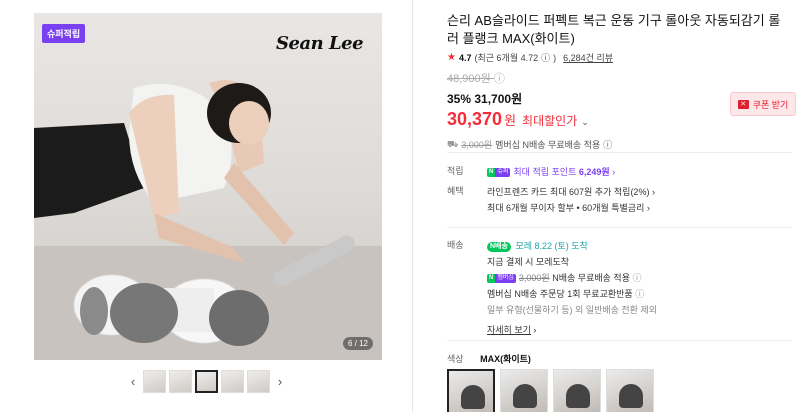 The height and width of the screenshot is (412, 800). I want to click on original-price: 48,900원 ⓘ, so click(619, 78).